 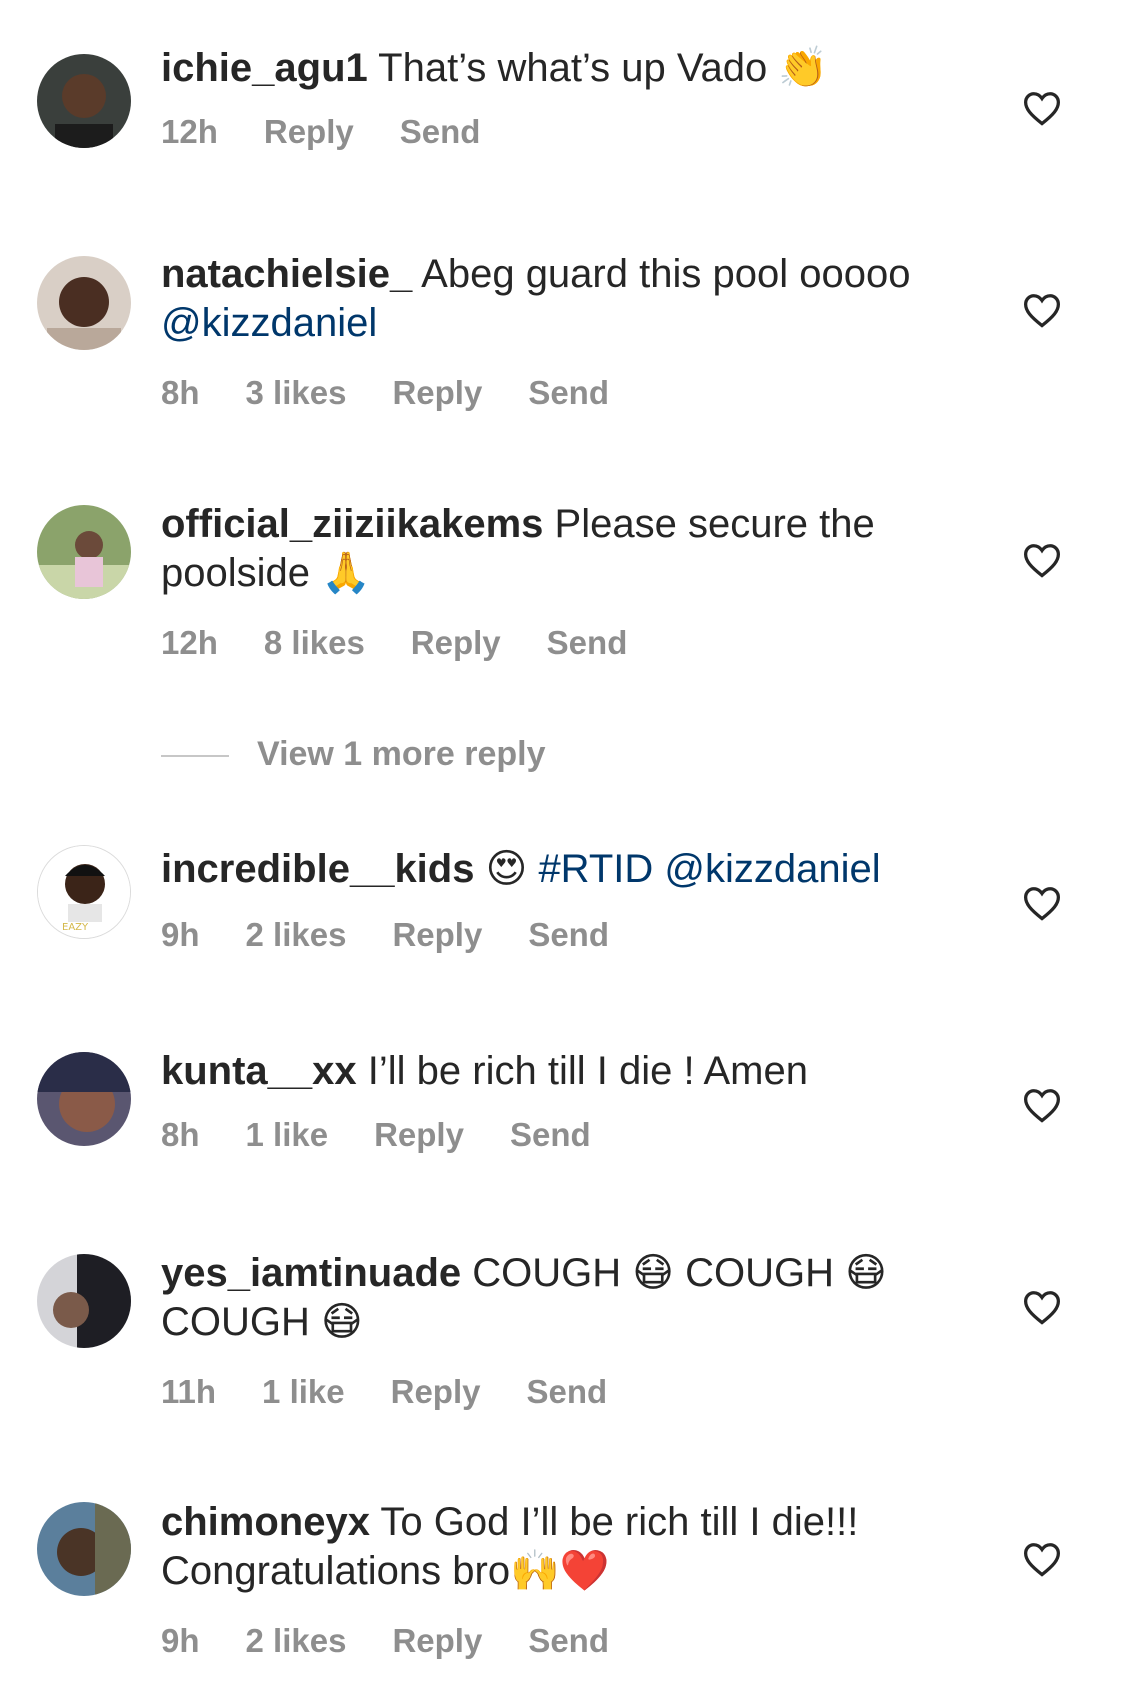 I want to click on view-more-label: View 1 more reply, so click(x=401, y=754).